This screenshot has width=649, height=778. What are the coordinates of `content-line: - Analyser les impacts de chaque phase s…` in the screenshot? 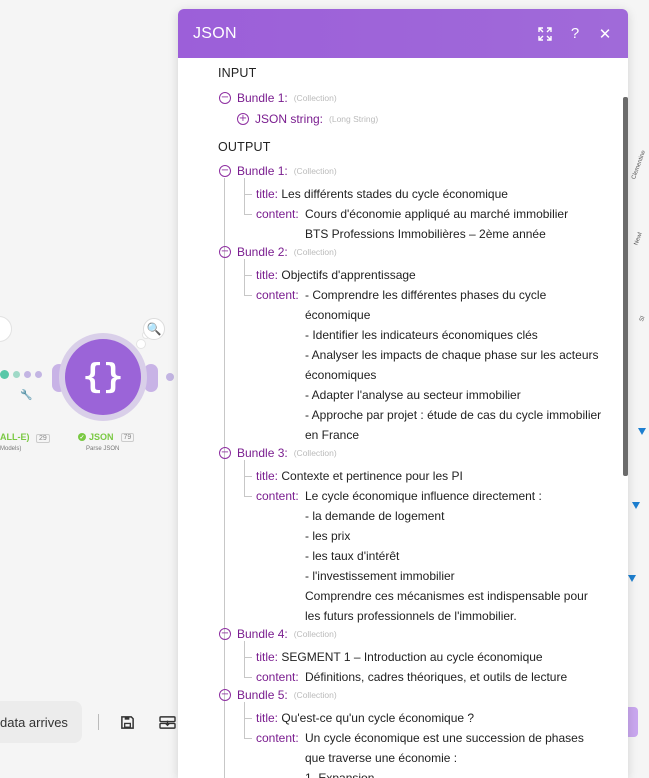 It's located at (452, 355).